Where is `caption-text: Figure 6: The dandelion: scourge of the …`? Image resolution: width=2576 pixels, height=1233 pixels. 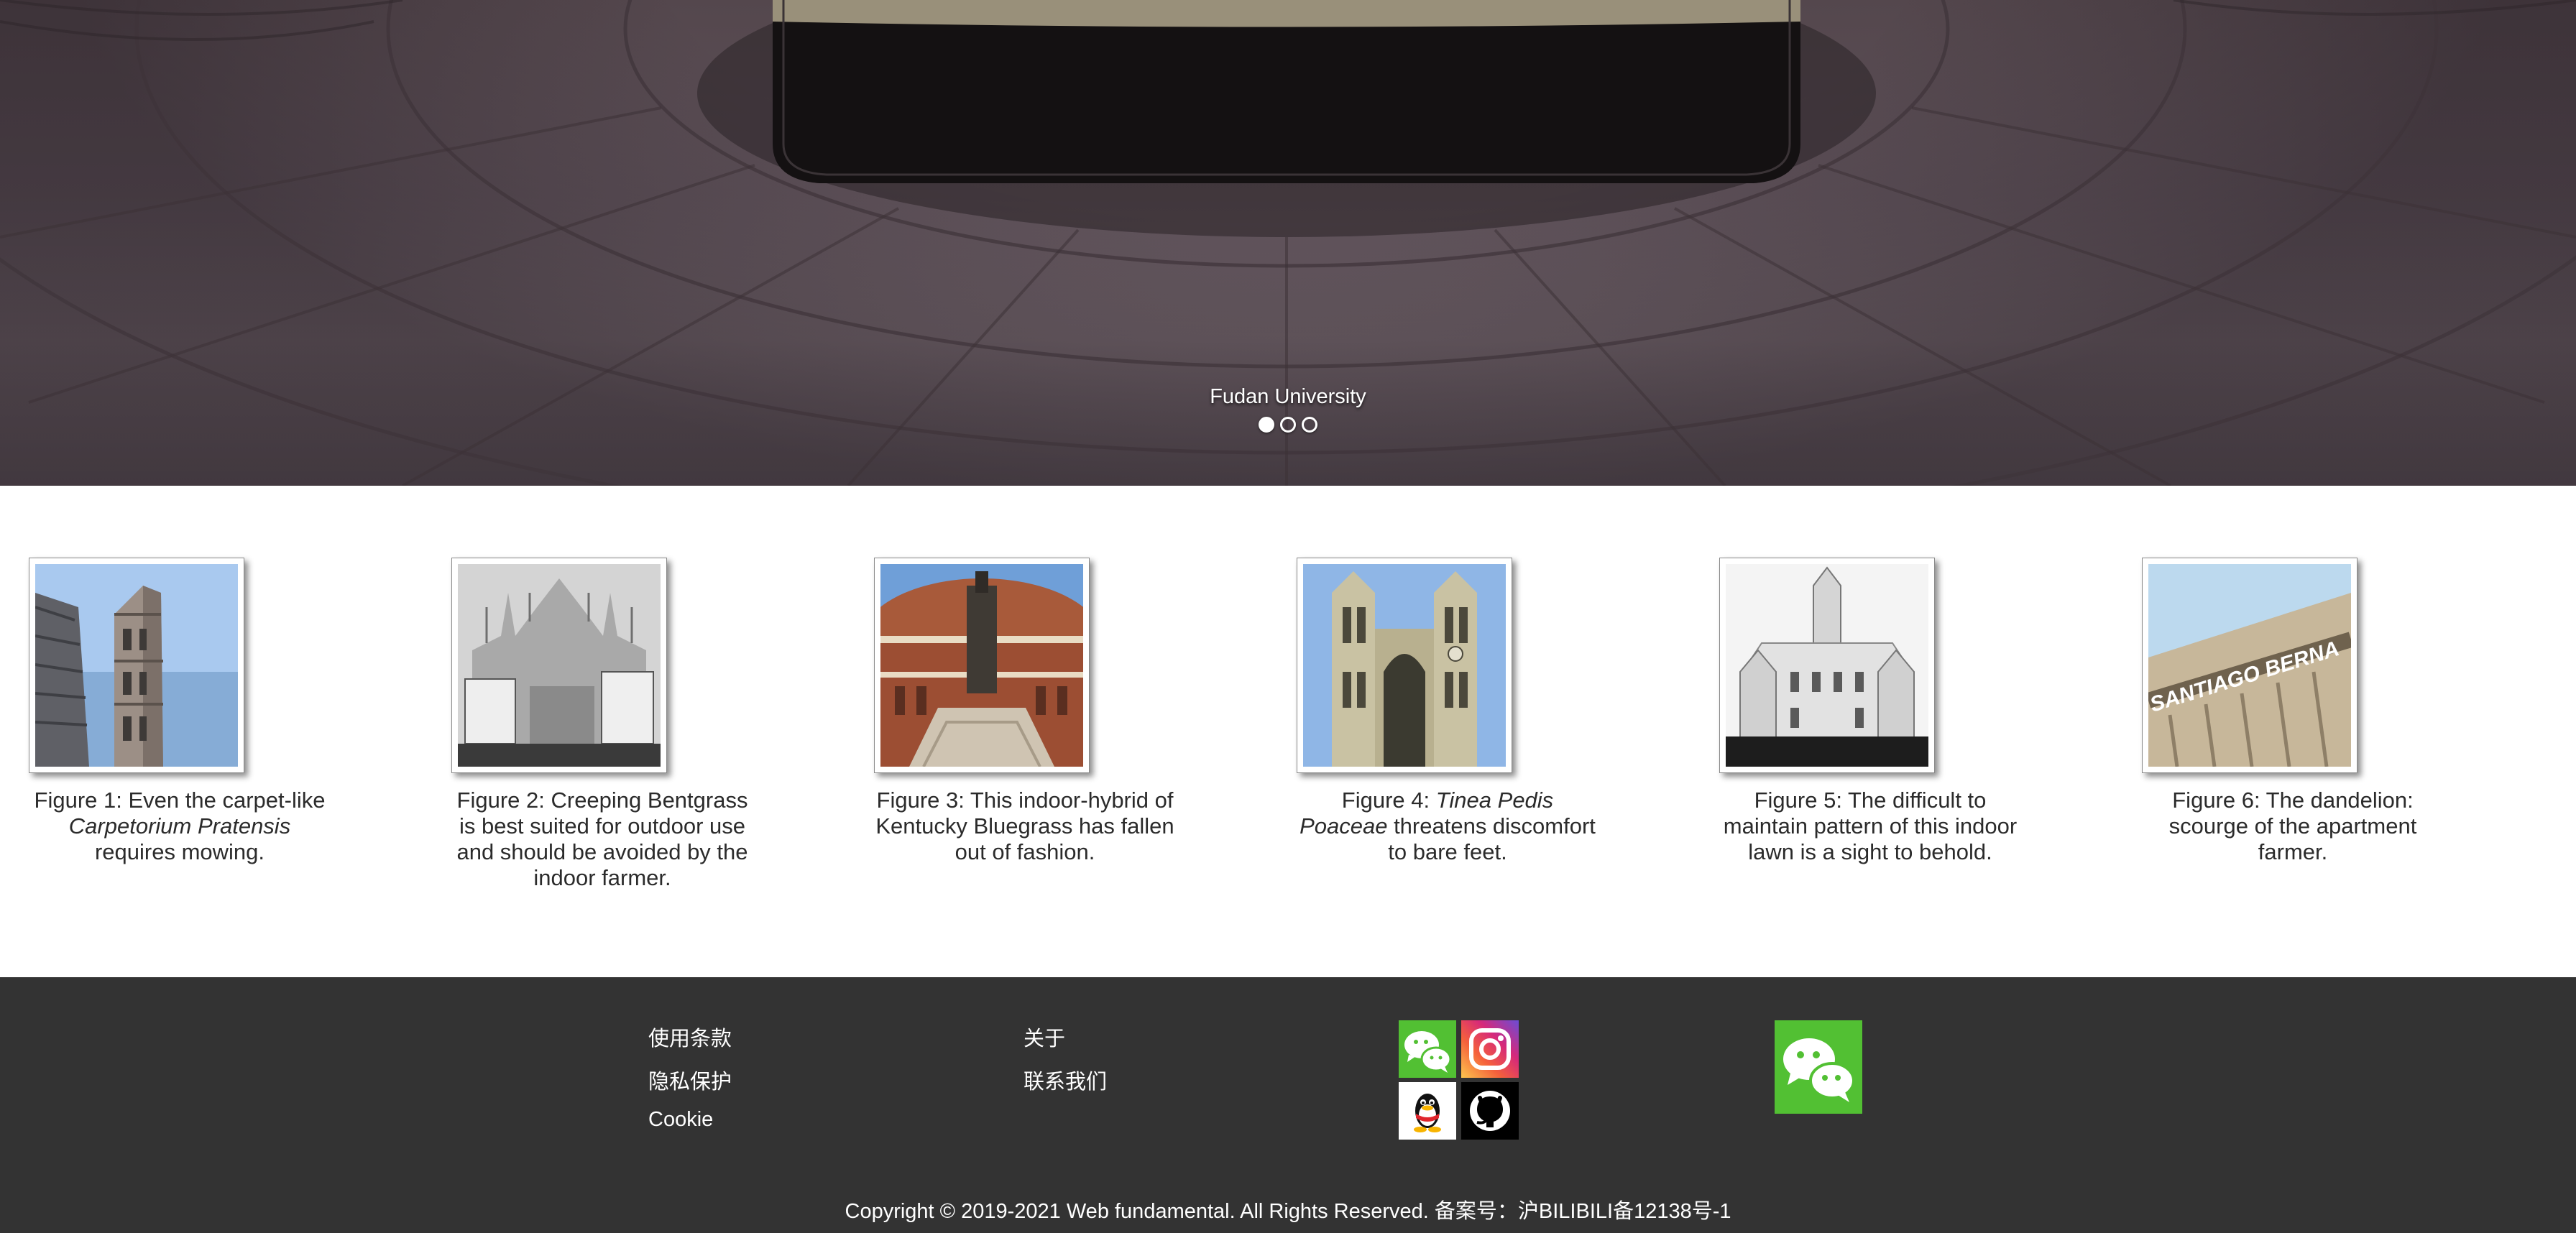 caption-text: Figure 6: The dandelion: scourge of the … is located at coordinates (2292, 826).